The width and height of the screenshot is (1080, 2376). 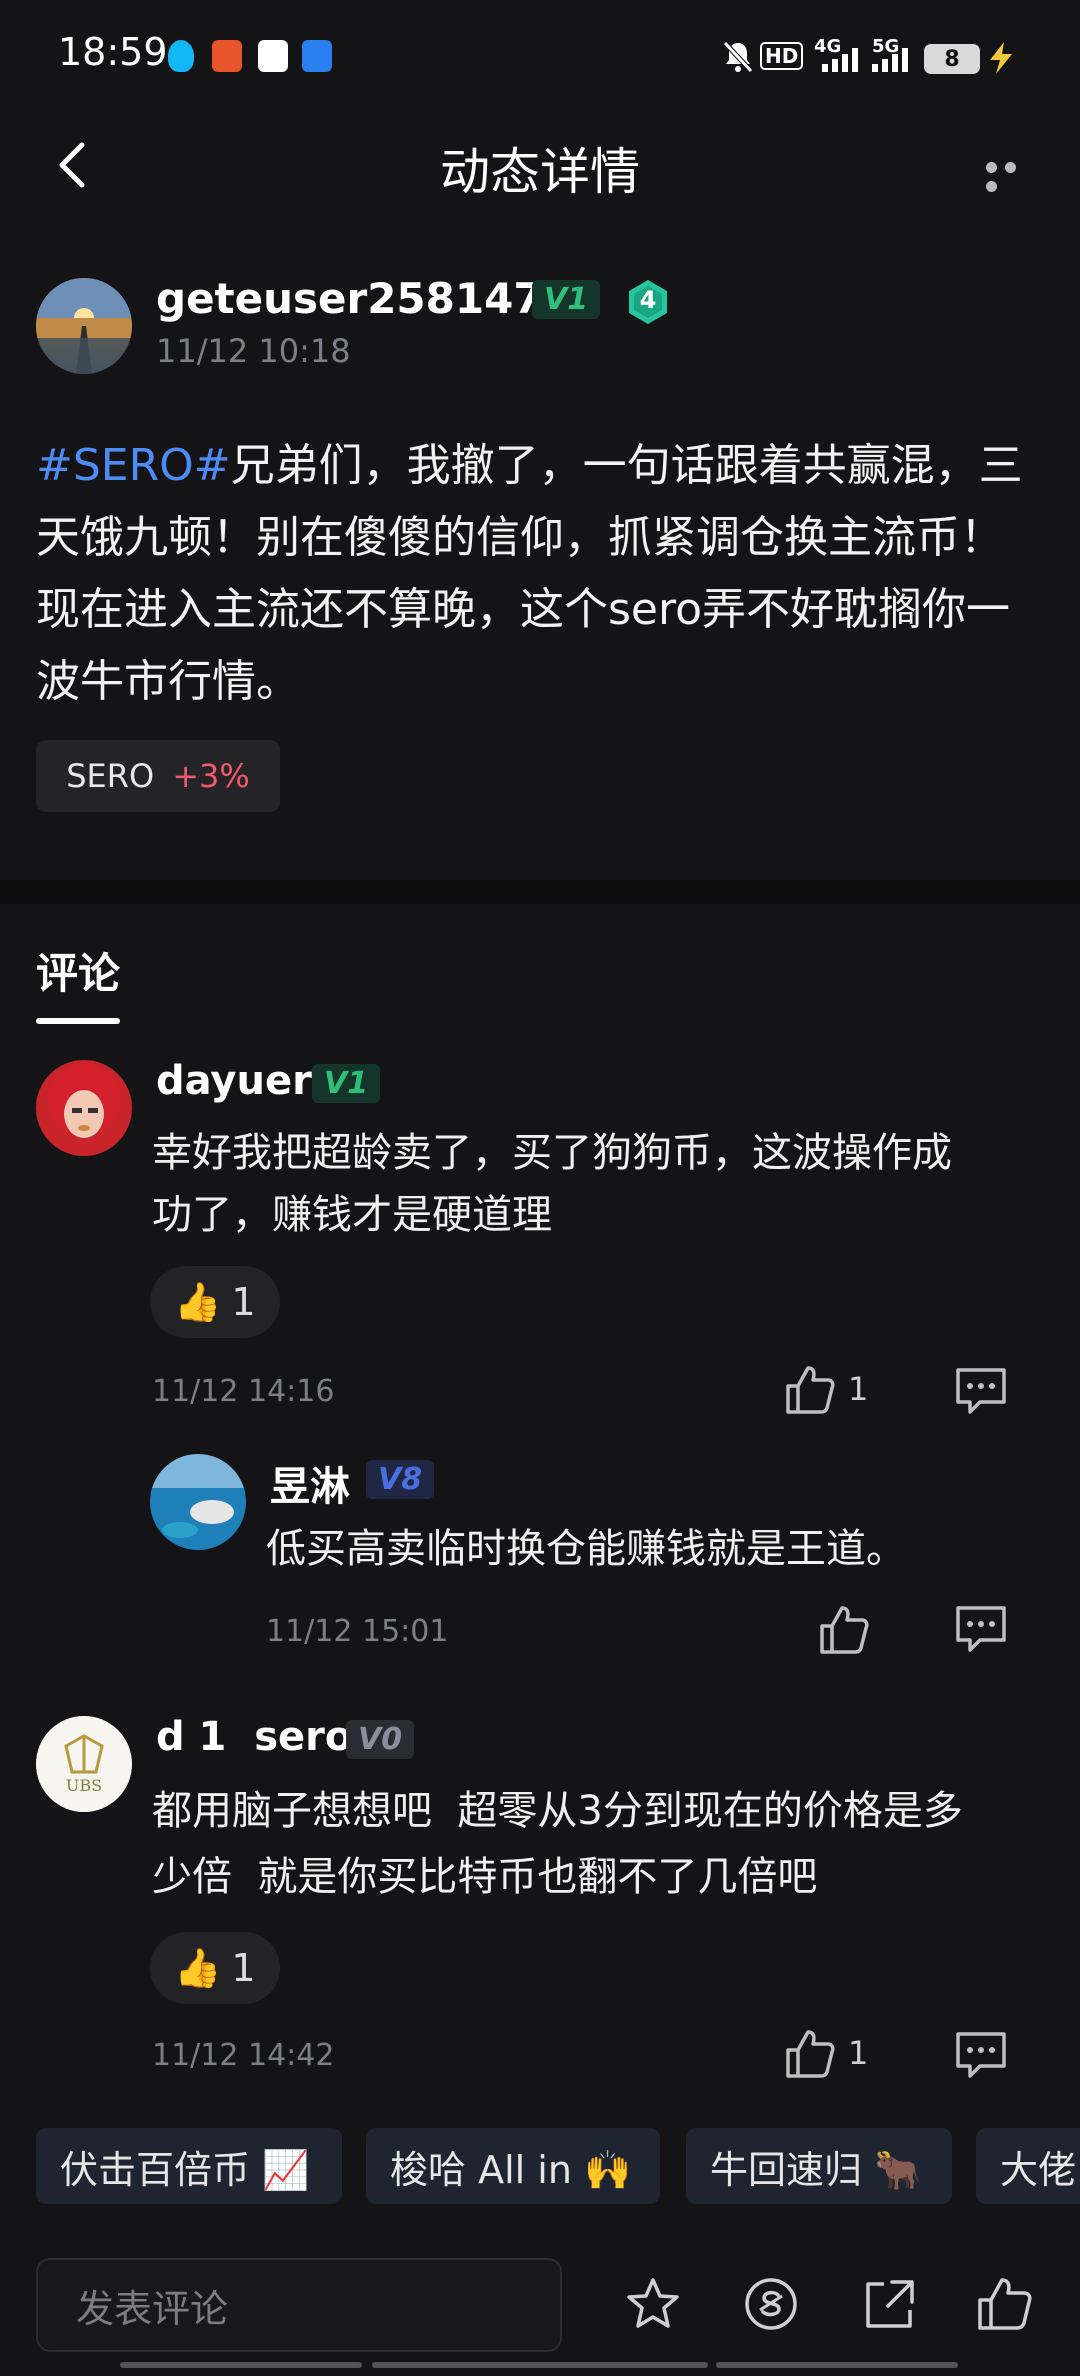 I want to click on browser-icon, so click(x=273, y=56).